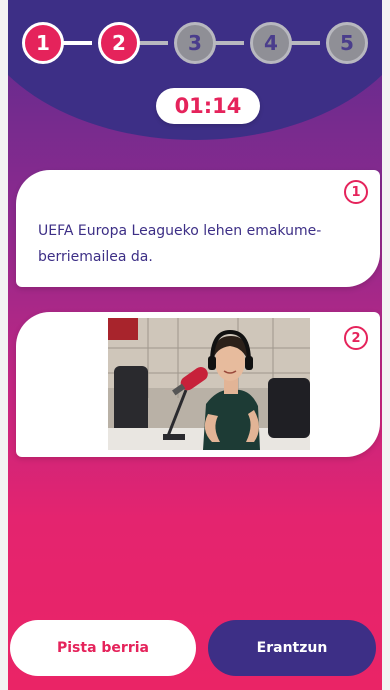  What do you see at coordinates (271, 43) in the screenshot?
I see `step-4: 4` at bounding box center [271, 43].